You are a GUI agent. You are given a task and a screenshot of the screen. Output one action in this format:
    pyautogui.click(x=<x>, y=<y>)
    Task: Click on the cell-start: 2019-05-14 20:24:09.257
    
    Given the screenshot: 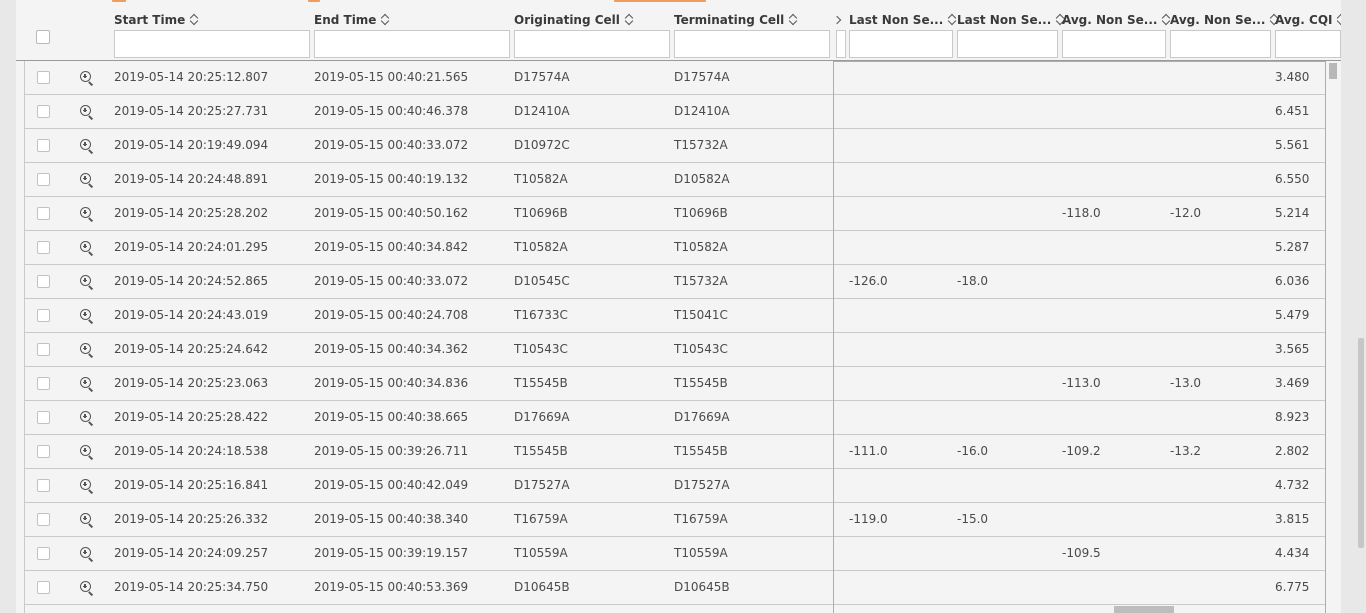 What is the action you would take?
    pyautogui.click(x=191, y=553)
    